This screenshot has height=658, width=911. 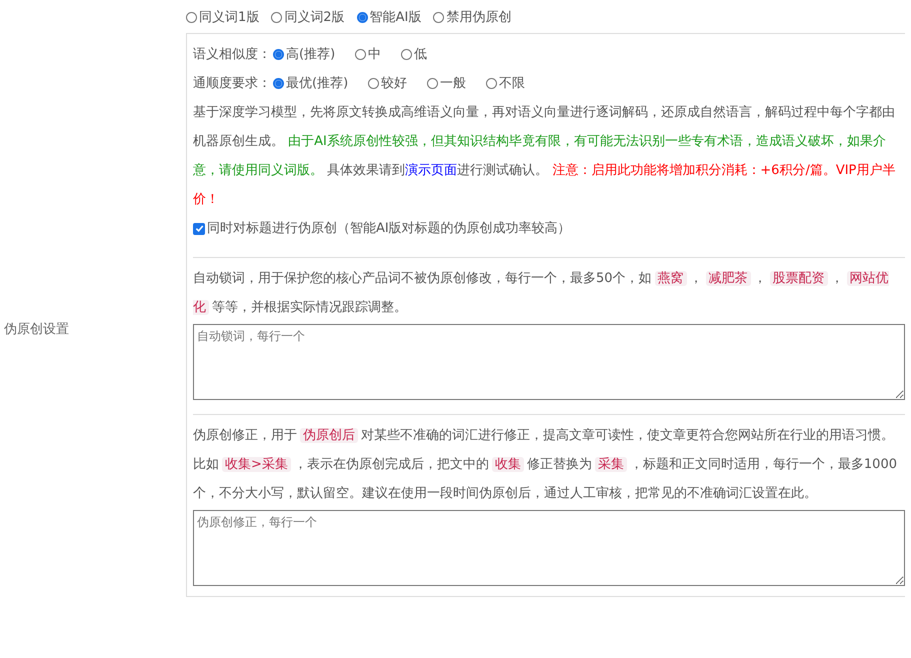 I want to click on radio-option: 低, so click(x=414, y=54).